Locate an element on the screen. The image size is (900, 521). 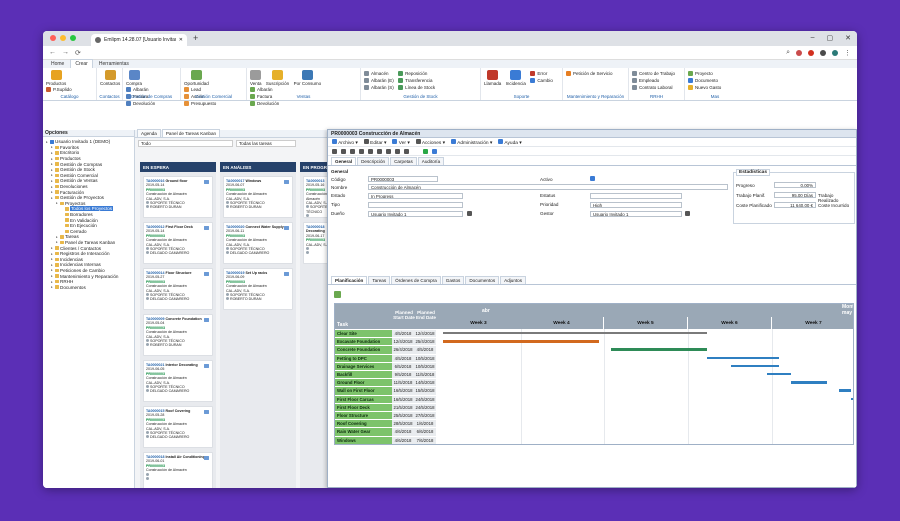
maximize-dot-icon is located at coordinates (73, 38).